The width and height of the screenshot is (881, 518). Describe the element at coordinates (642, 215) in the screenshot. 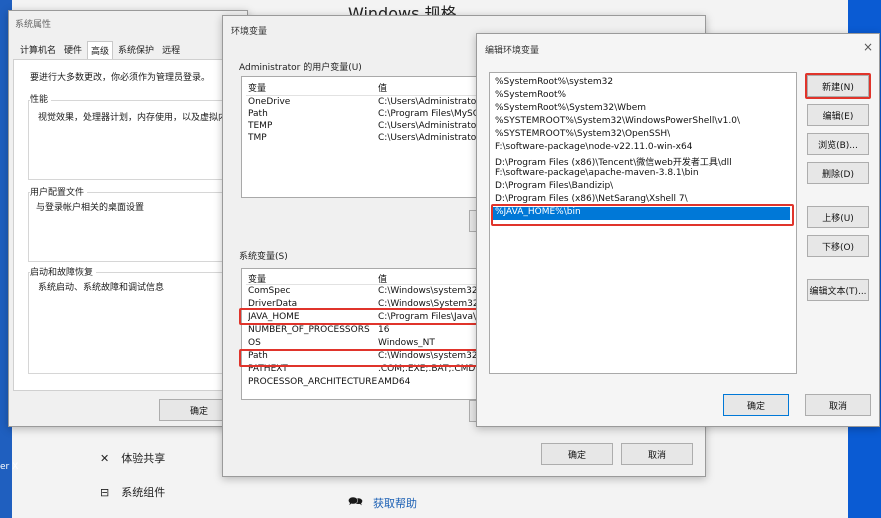

I see `highlight-java-bin` at that location.